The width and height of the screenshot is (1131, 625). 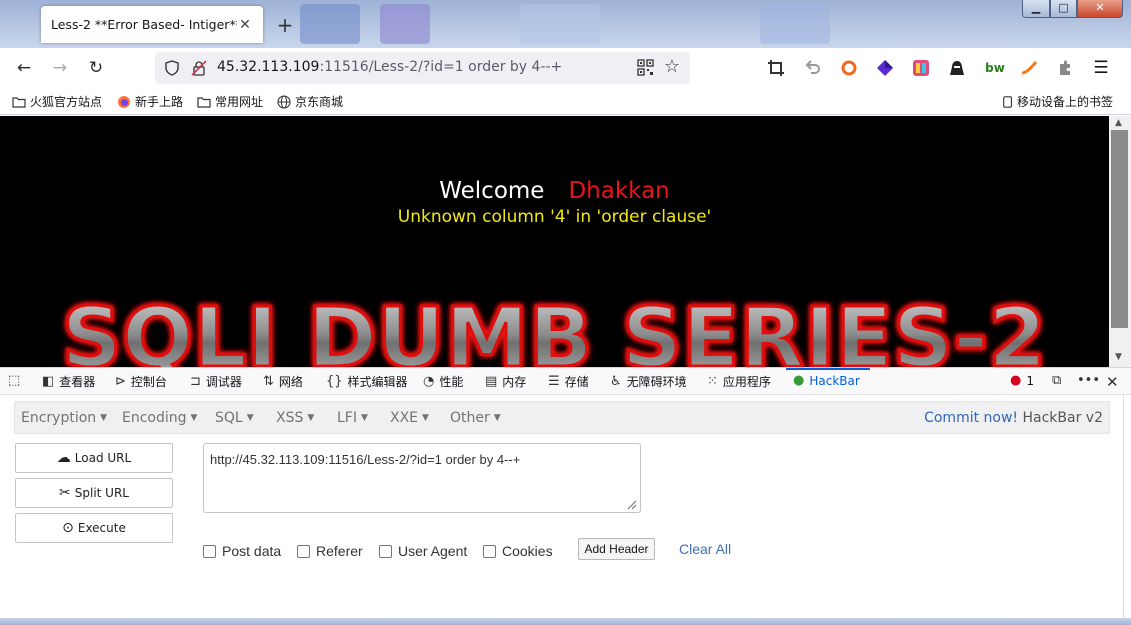 What do you see at coordinates (96, 68) in the screenshot?
I see `reload-button: ↻` at bounding box center [96, 68].